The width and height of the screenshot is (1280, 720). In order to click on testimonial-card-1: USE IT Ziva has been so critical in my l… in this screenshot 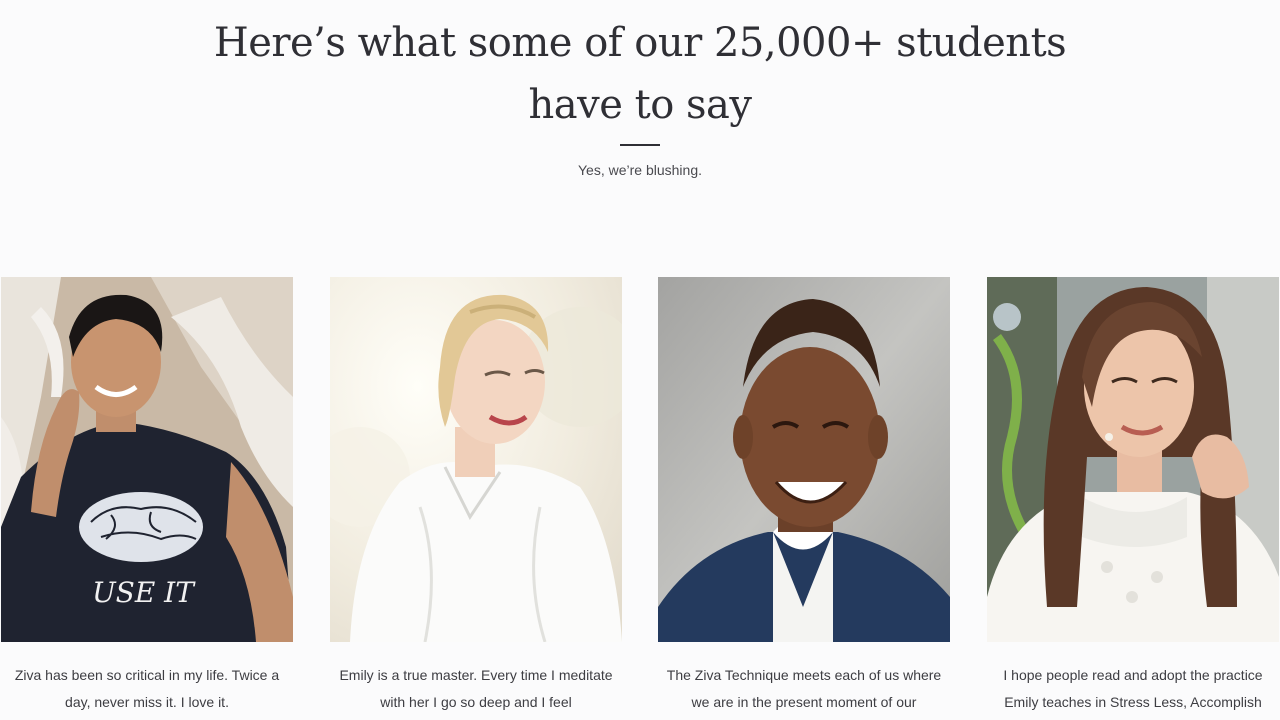, I will do `click(147, 496)`.